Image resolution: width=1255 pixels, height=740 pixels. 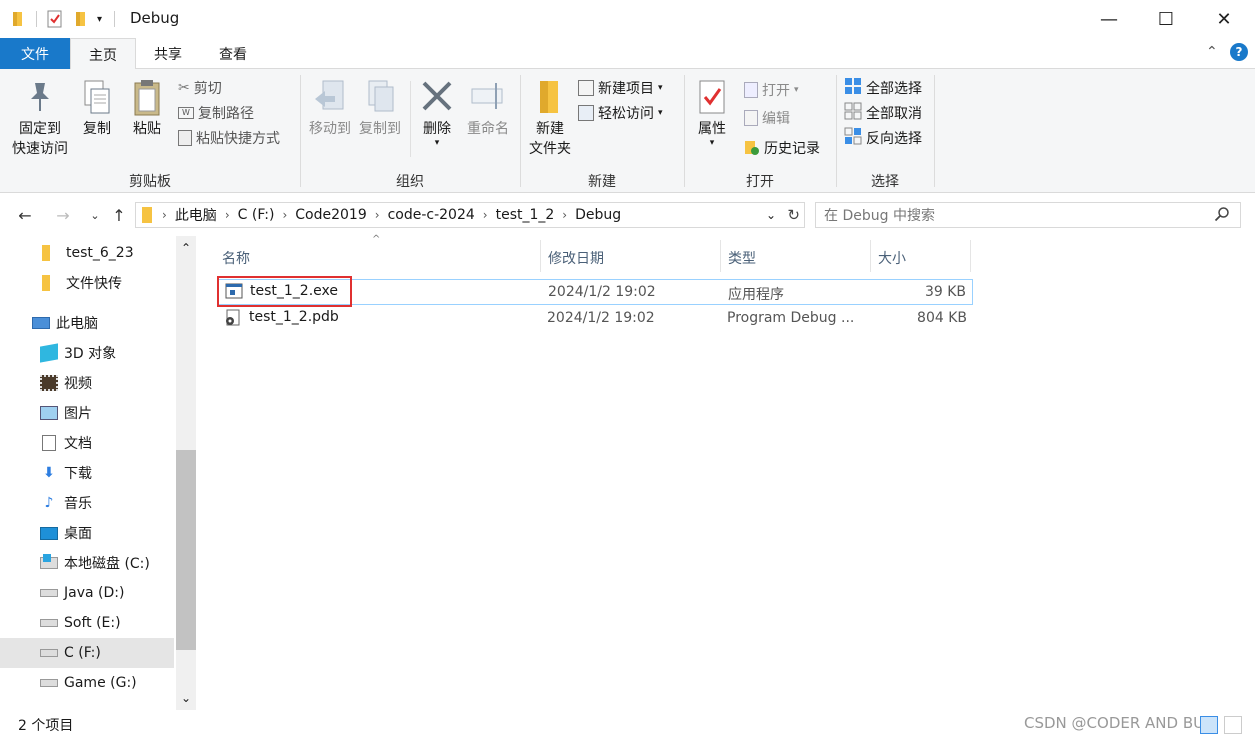 What do you see at coordinates (95, 215) in the screenshot?
I see `recent-locations-chevron-icon: ⌄` at bounding box center [95, 215].